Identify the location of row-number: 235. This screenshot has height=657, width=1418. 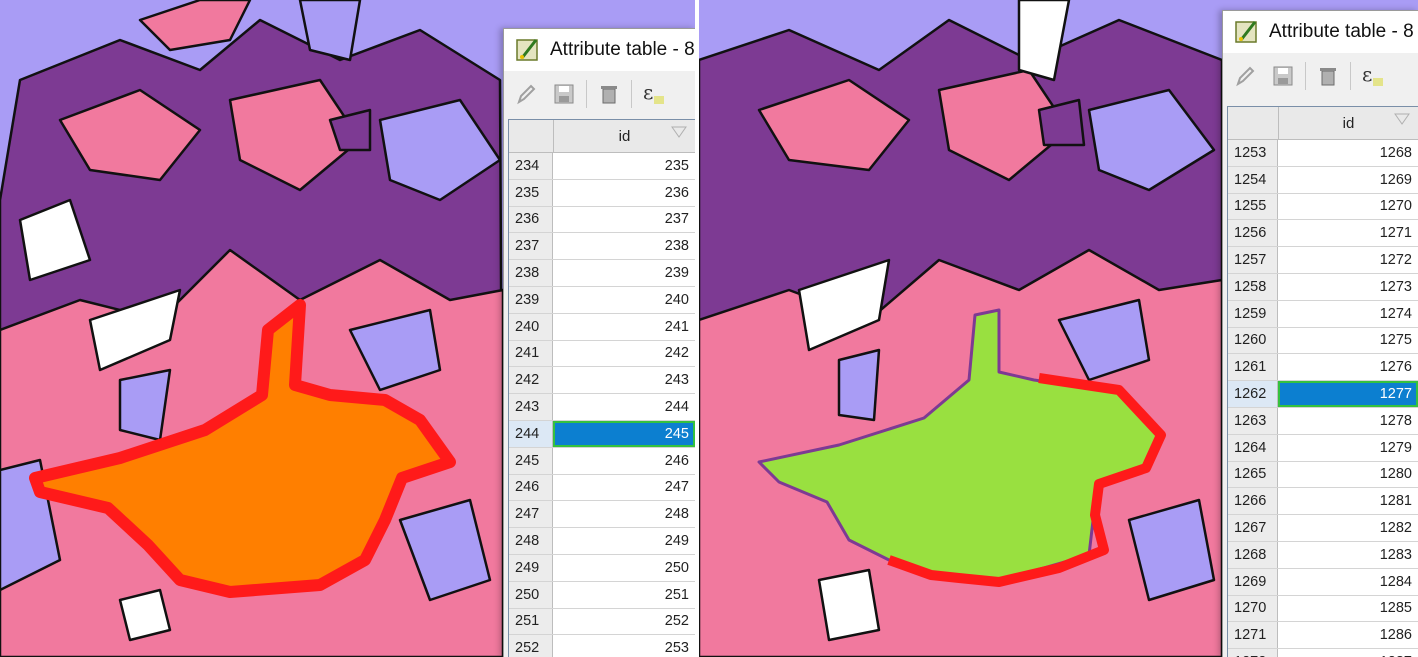
(531, 192).